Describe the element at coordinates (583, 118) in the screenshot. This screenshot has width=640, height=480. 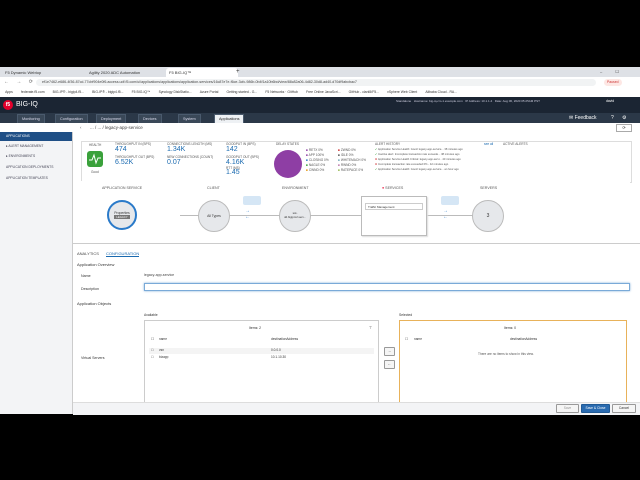
I see `feedback-button: ✉ Feedback` at that location.